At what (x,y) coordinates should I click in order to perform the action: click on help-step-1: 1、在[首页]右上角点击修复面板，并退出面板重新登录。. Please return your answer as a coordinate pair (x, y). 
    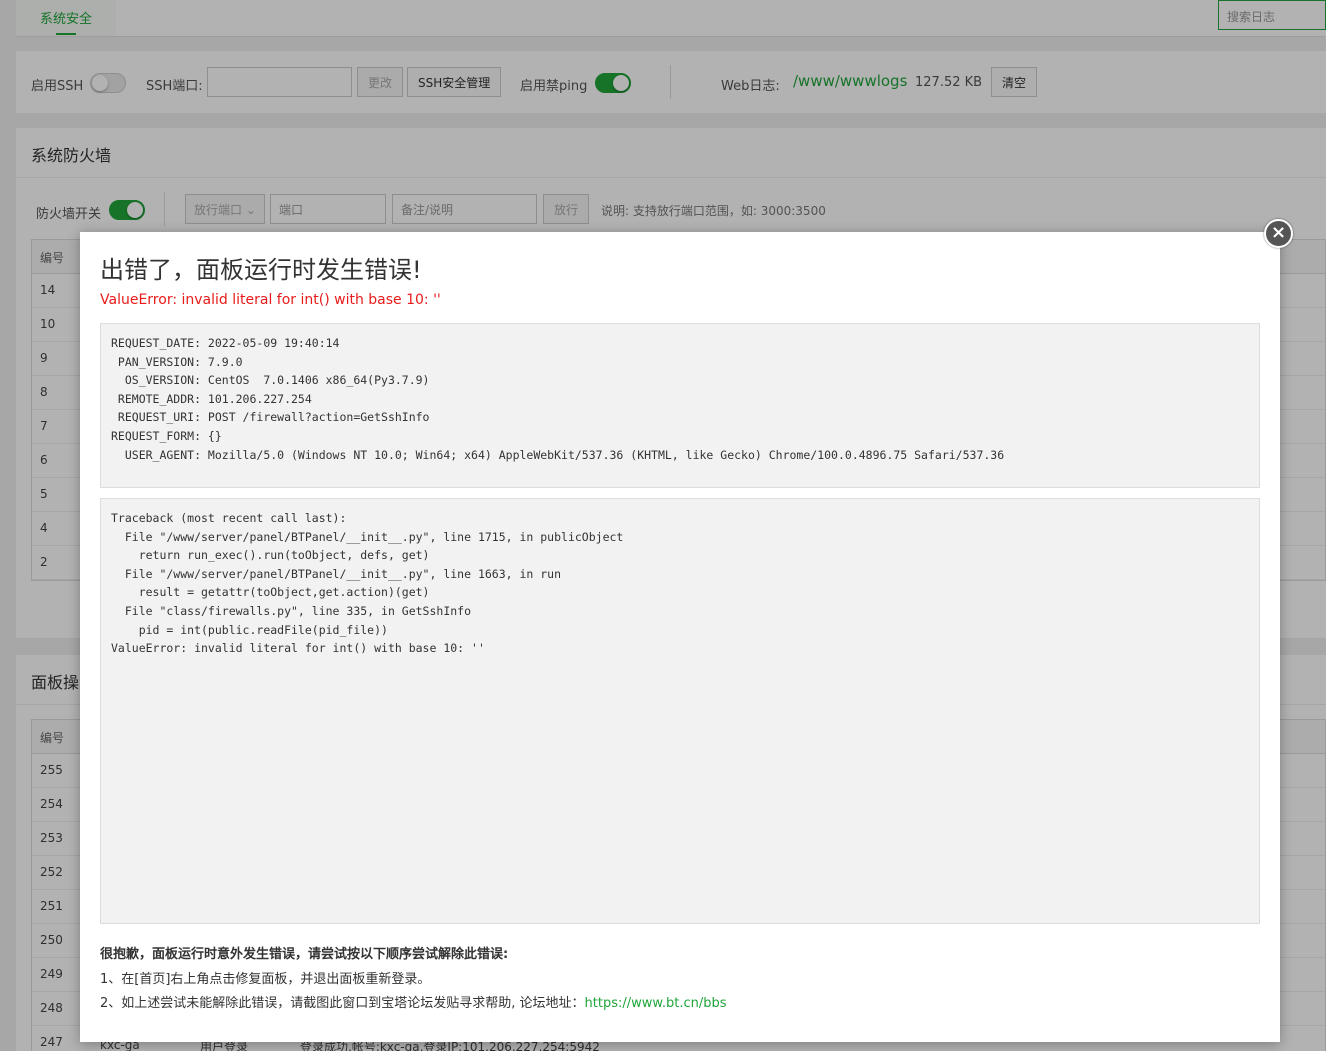
    Looking at the image, I should click on (265, 979).